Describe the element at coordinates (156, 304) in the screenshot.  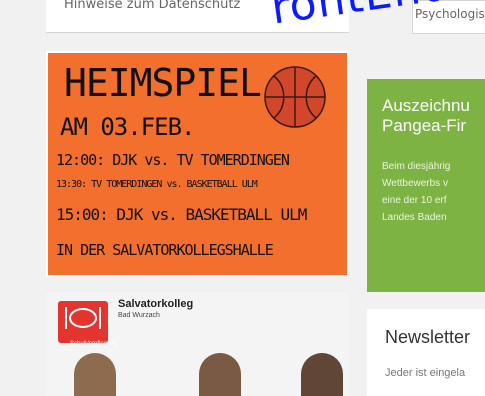
I see `school-name: Salvatorkolleg` at that location.